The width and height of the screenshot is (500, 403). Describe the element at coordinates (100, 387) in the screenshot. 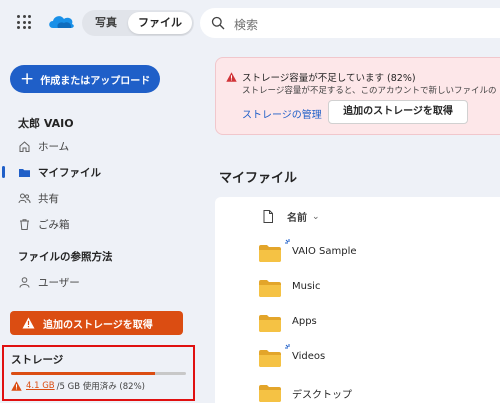

I see `storage-usage-text: /5 GB 使用済み (82%)` at that location.